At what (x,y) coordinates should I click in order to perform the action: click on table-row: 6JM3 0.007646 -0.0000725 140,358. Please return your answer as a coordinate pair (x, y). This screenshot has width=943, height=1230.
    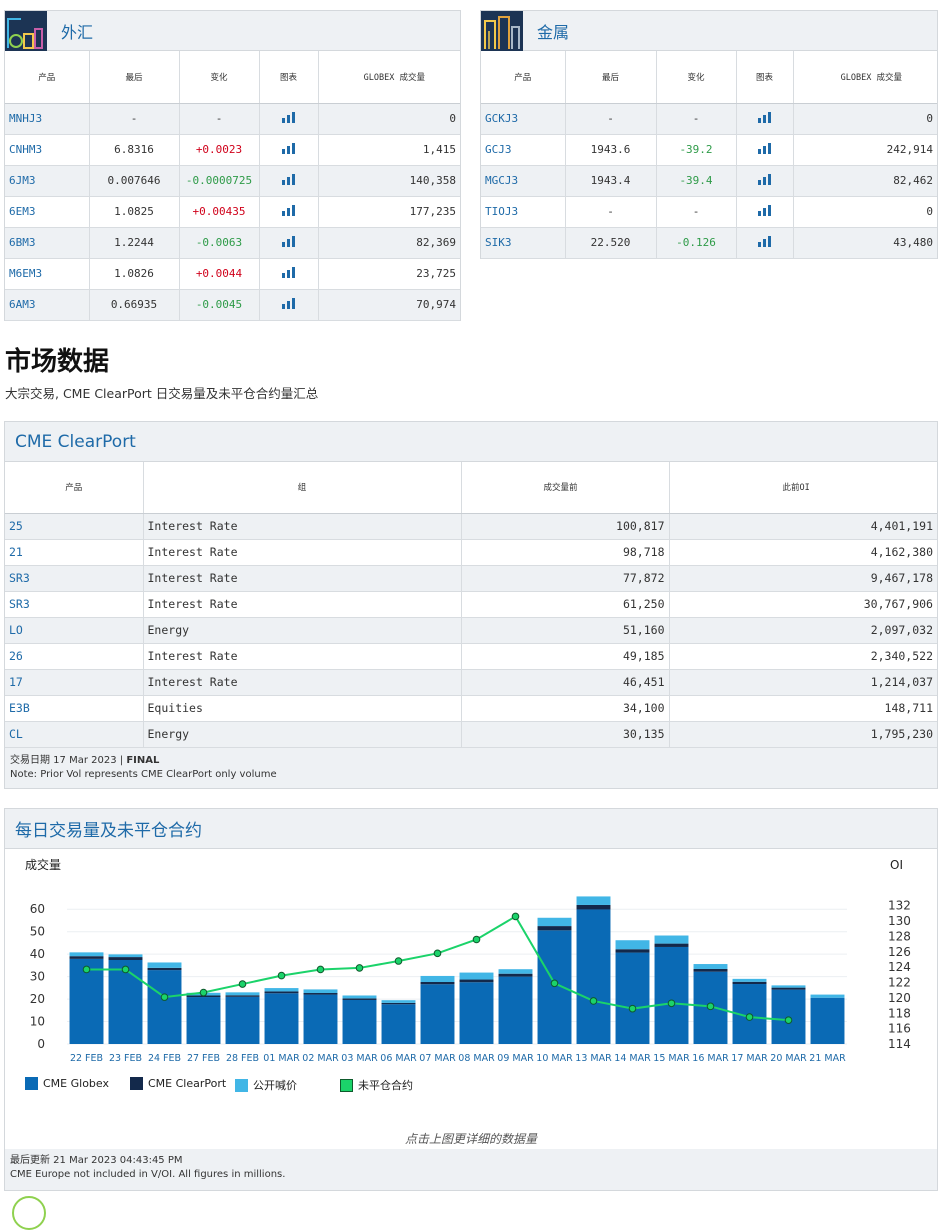
    Looking at the image, I should click on (232, 181).